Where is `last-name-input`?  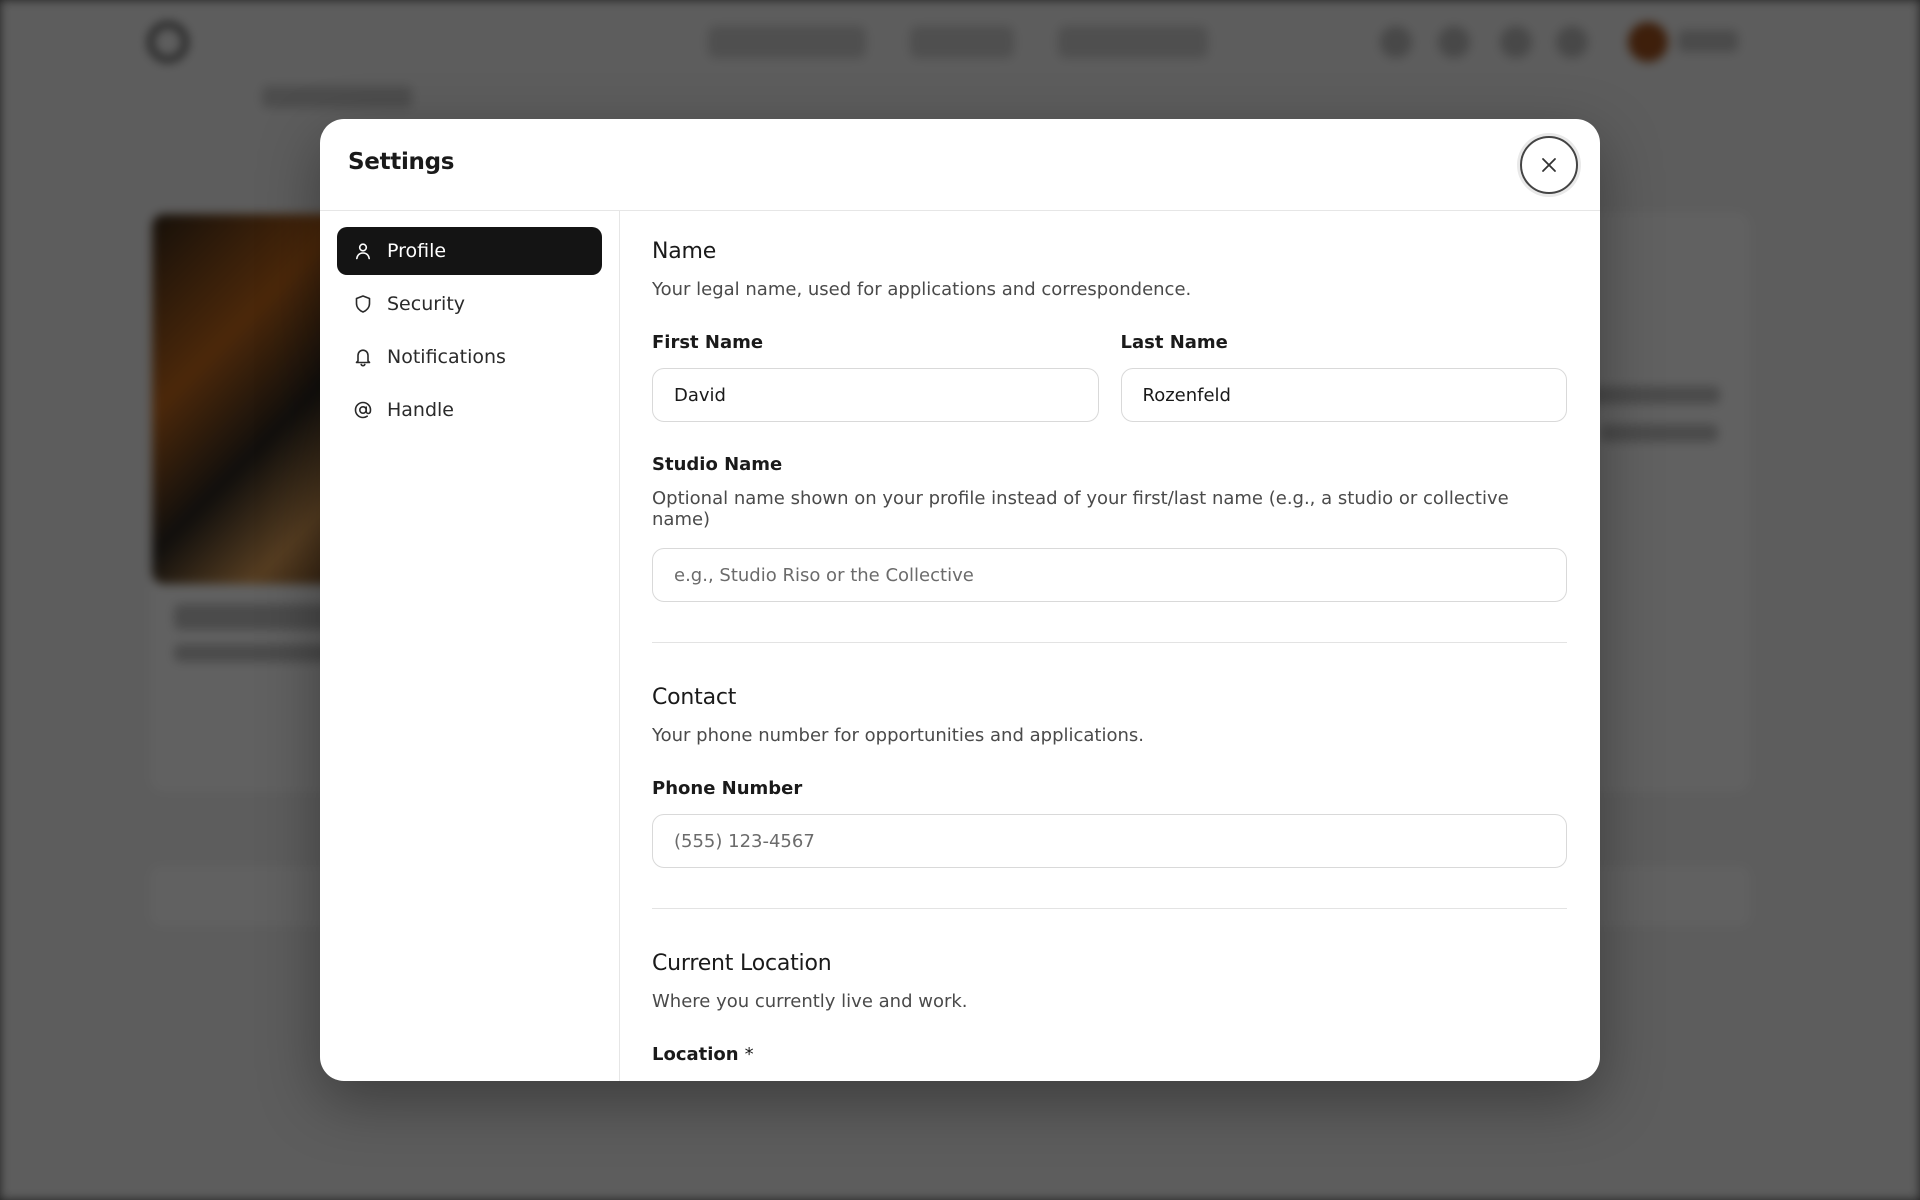
last-name-input is located at coordinates (1343, 395).